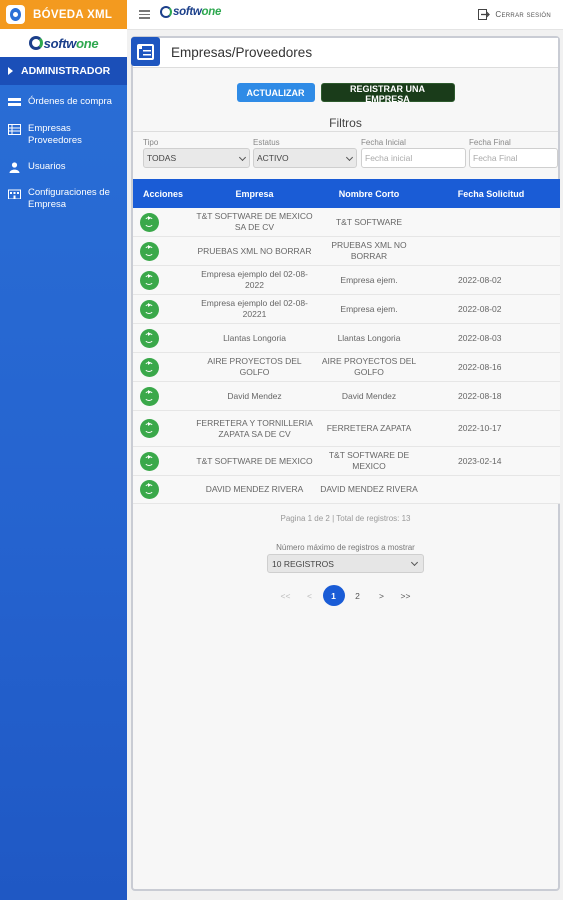 The image size is (563, 900). Describe the element at coordinates (523, 14) in the screenshot. I see `logout-label: Cerrar sesión` at that location.